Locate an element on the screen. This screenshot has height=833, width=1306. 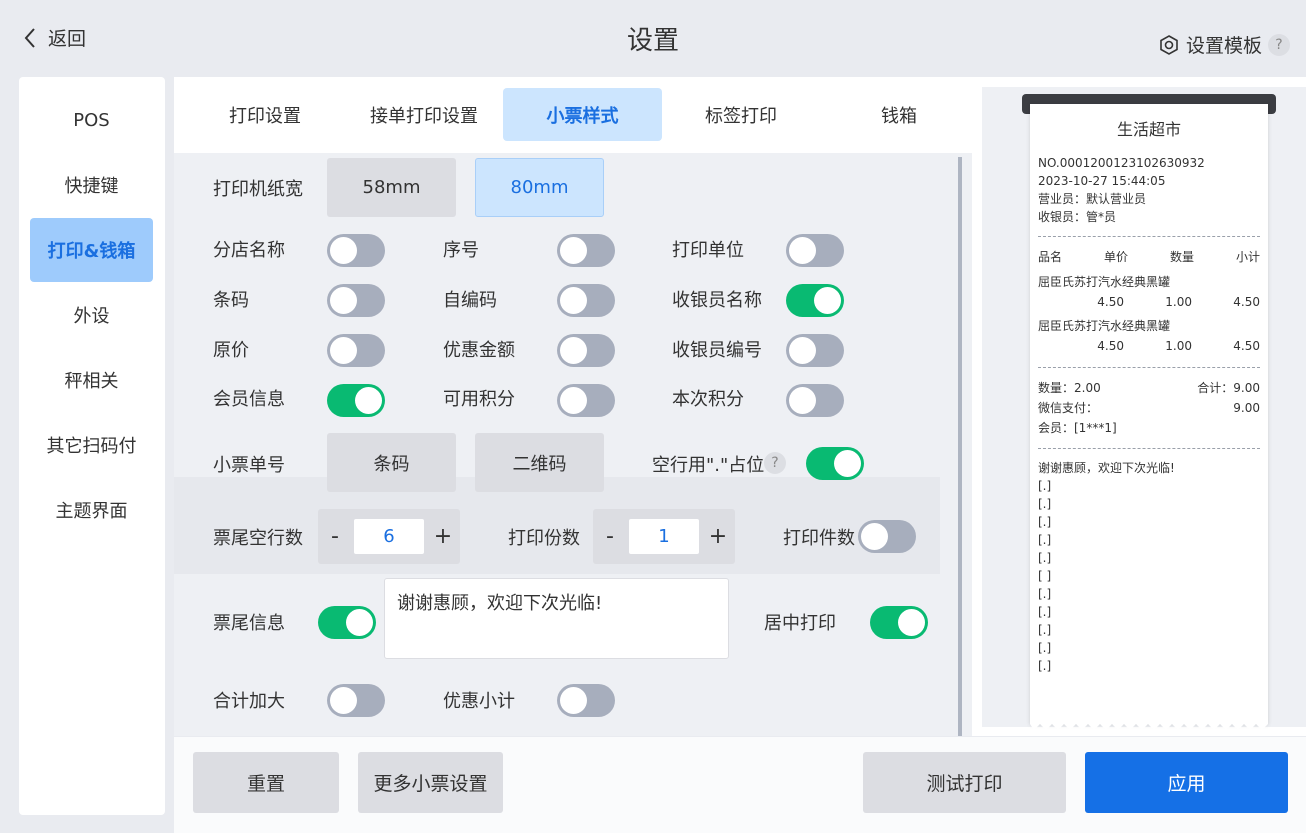
settings-hexagon-icon is located at coordinates (1169, 45).